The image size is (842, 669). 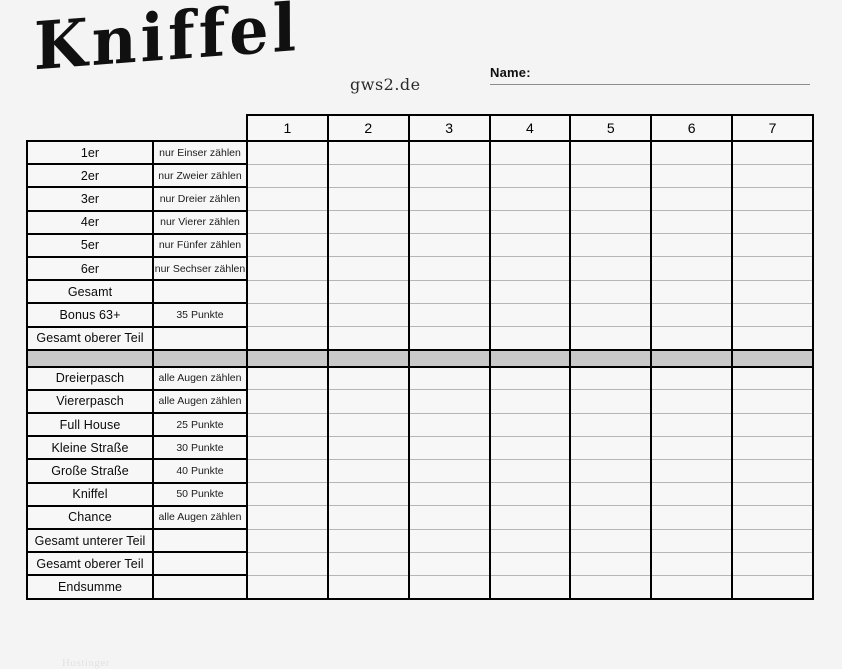 I want to click on score-cell-4er-p5, so click(x=610, y=222).